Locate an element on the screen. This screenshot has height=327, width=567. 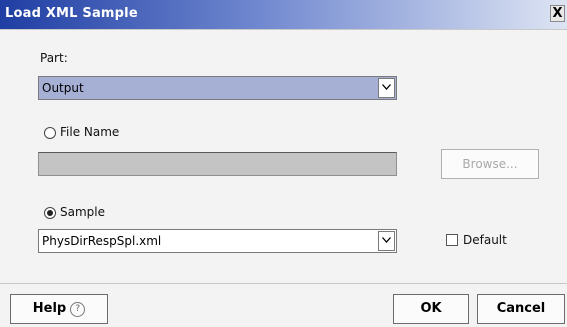
file-name-label: File Name is located at coordinates (90, 132).